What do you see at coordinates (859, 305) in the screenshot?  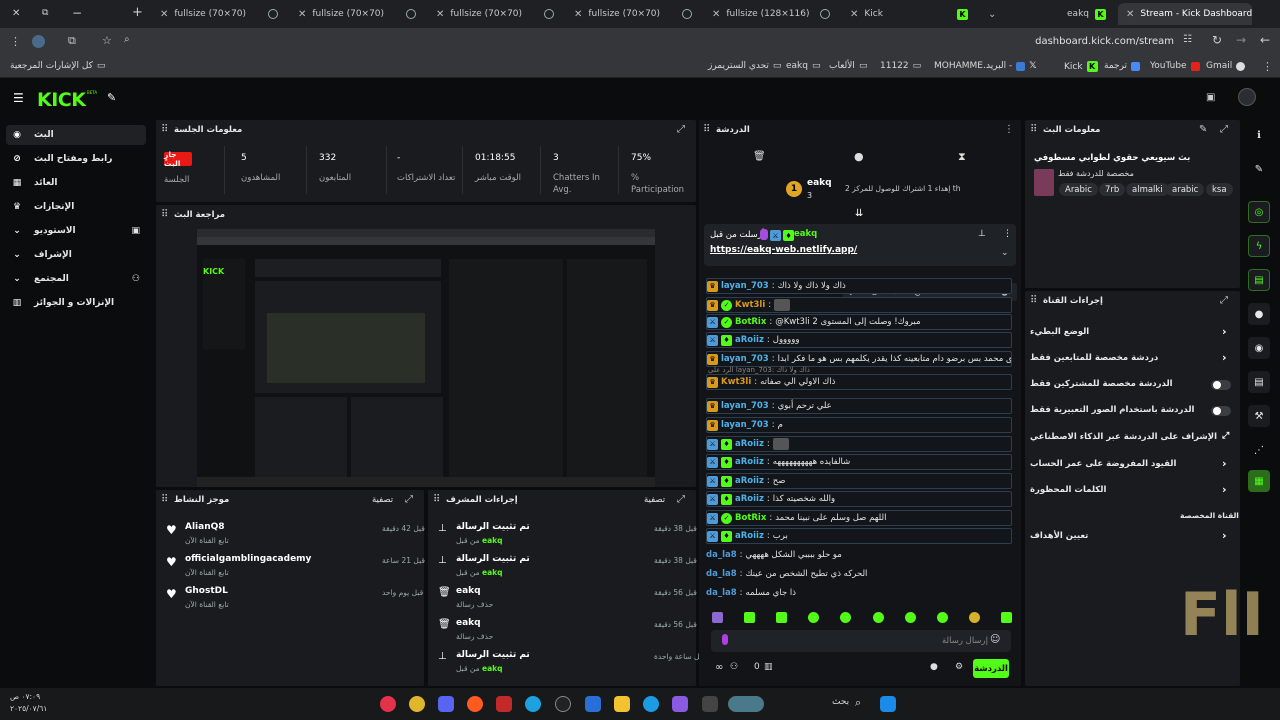 I see `chat-message: ♛ ✓ Kwt3li:` at bounding box center [859, 305].